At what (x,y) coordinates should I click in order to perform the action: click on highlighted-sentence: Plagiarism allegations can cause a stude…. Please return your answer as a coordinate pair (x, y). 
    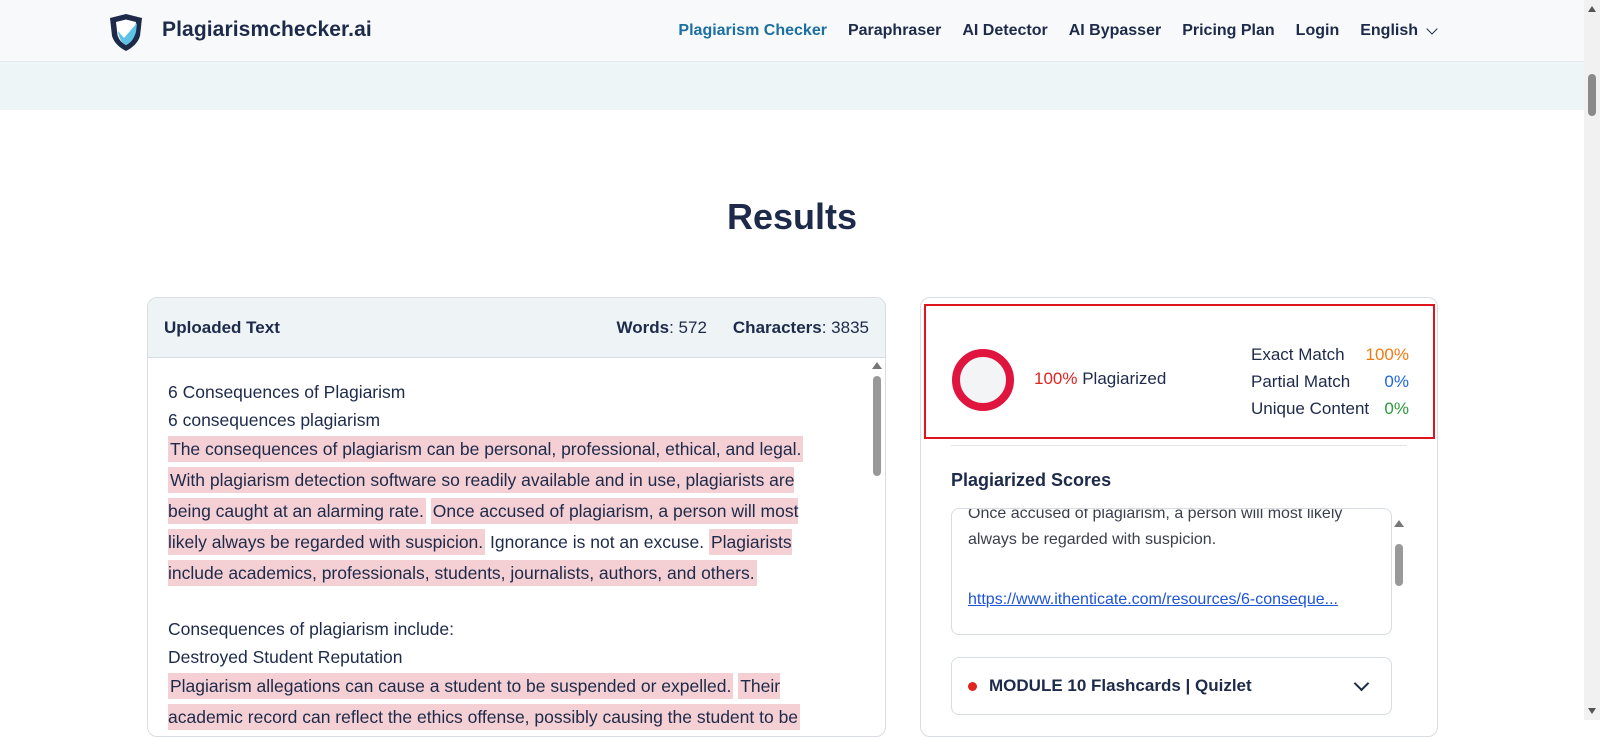
    Looking at the image, I should click on (451, 686).